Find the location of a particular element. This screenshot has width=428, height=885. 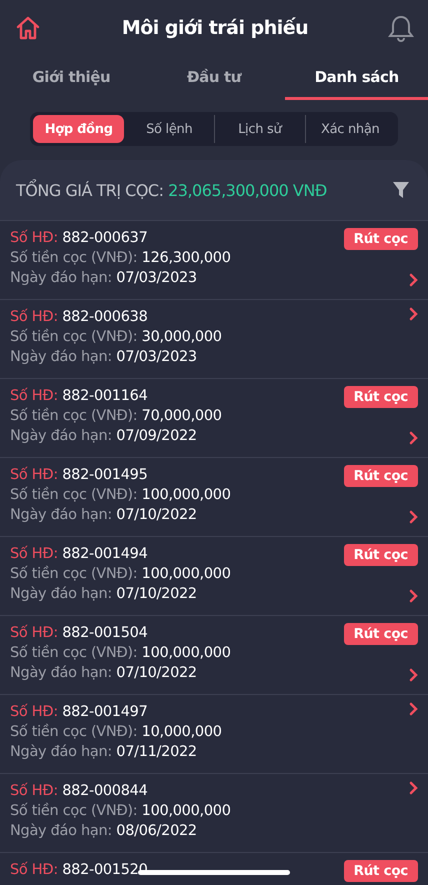

filter-icon is located at coordinates (401, 190).